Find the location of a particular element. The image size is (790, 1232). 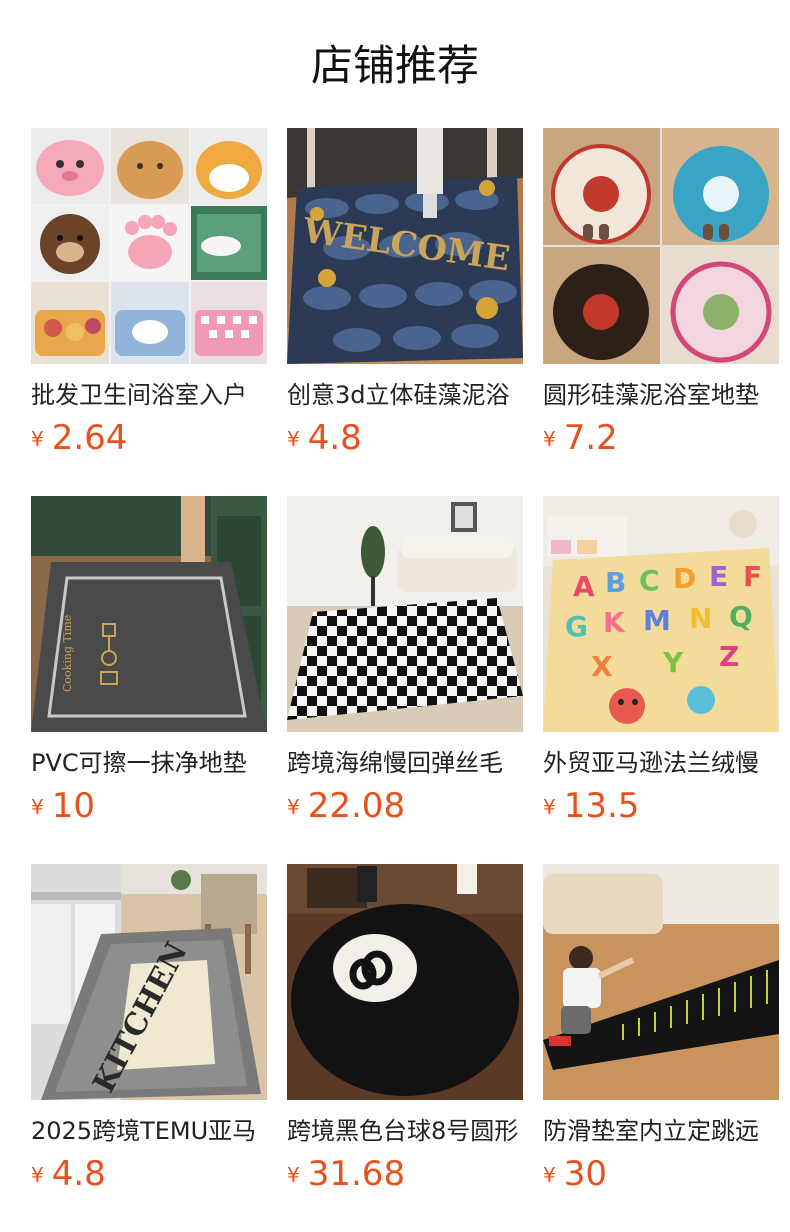

product-card: KITCHEN 2025跨境TEMU亚马 ¥4.8 is located at coordinates (149, 1034).